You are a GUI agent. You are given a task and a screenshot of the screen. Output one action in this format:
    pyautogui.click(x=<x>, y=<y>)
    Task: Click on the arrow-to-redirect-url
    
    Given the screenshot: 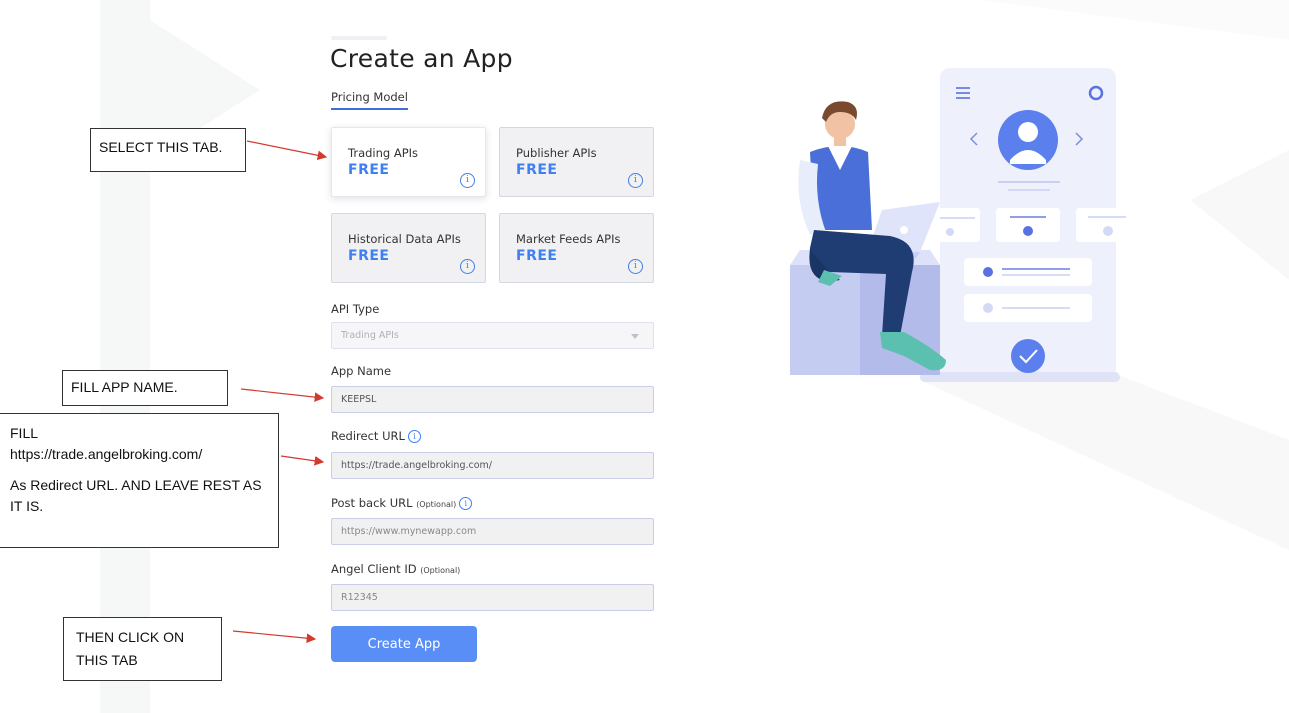 What is the action you would take?
    pyautogui.click(x=302, y=460)
    